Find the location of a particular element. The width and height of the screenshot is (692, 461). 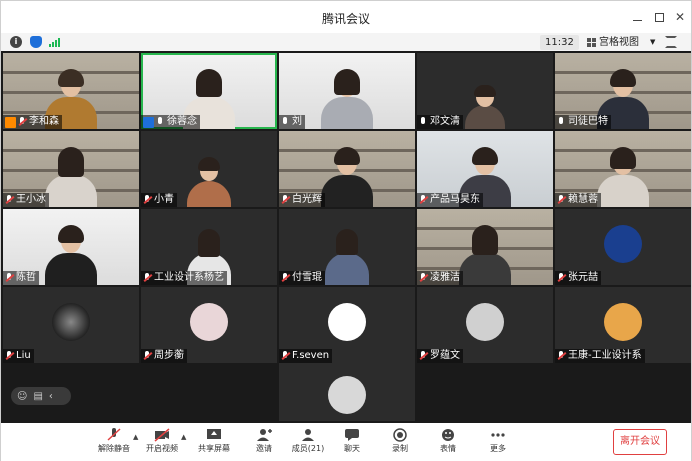

video-tile: 王康-工业设计系 is located at coordinates (623, 325).